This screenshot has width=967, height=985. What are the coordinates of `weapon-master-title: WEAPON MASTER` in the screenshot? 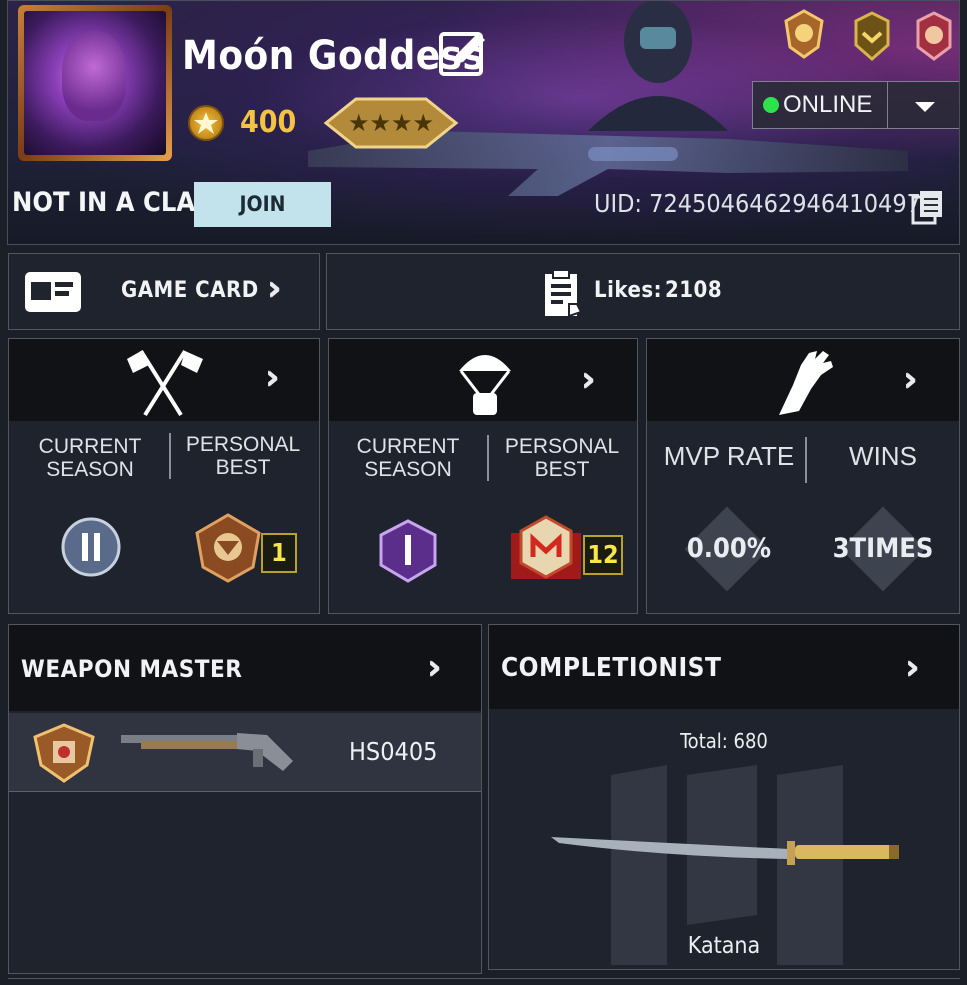 It's located at (132, 669).